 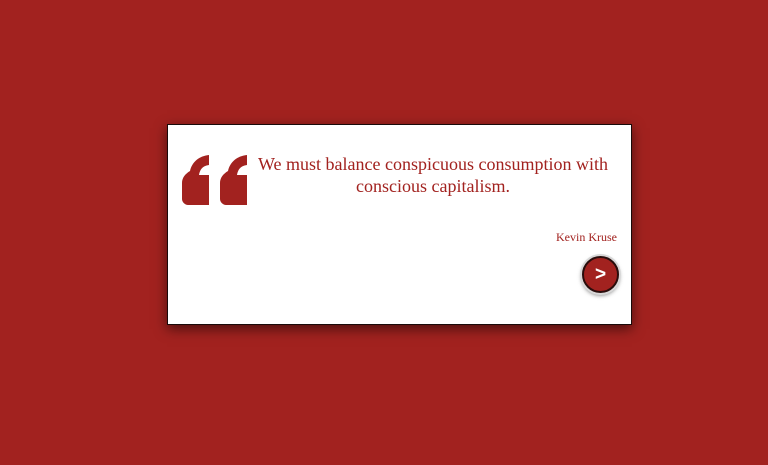 I want to click on next-quote-button: >, so click(x=600, y=274).